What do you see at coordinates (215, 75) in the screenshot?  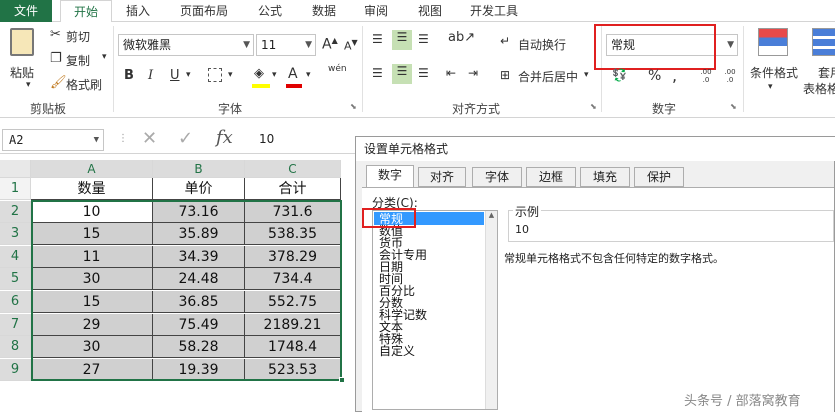 I see `border-icon` at bounding box center [215, 75].